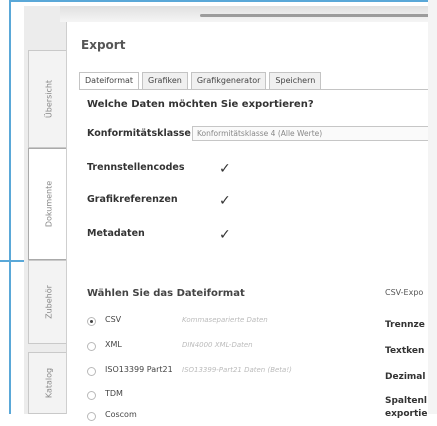  What do you see at coordinates (225, 235) in the screenshot?
I see `metadaten-checkbox: ✓` at bounding box center [225, 235].